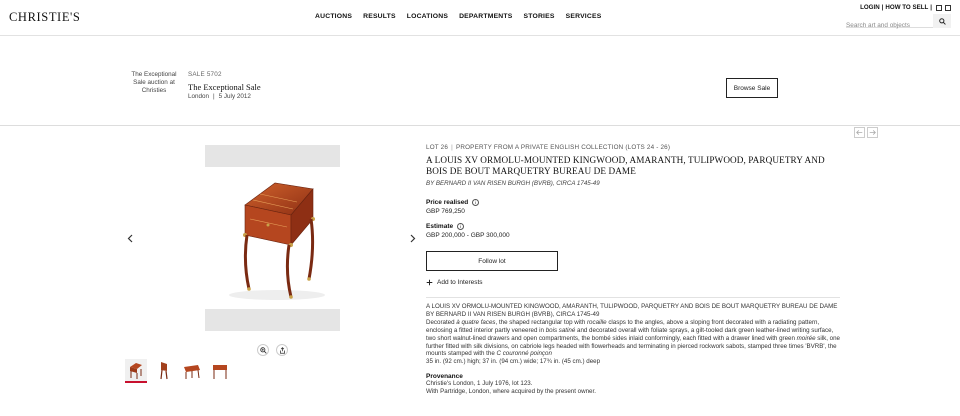 This screenshot has width=960, height=416. I want to click on search-button, so click(942, 21).